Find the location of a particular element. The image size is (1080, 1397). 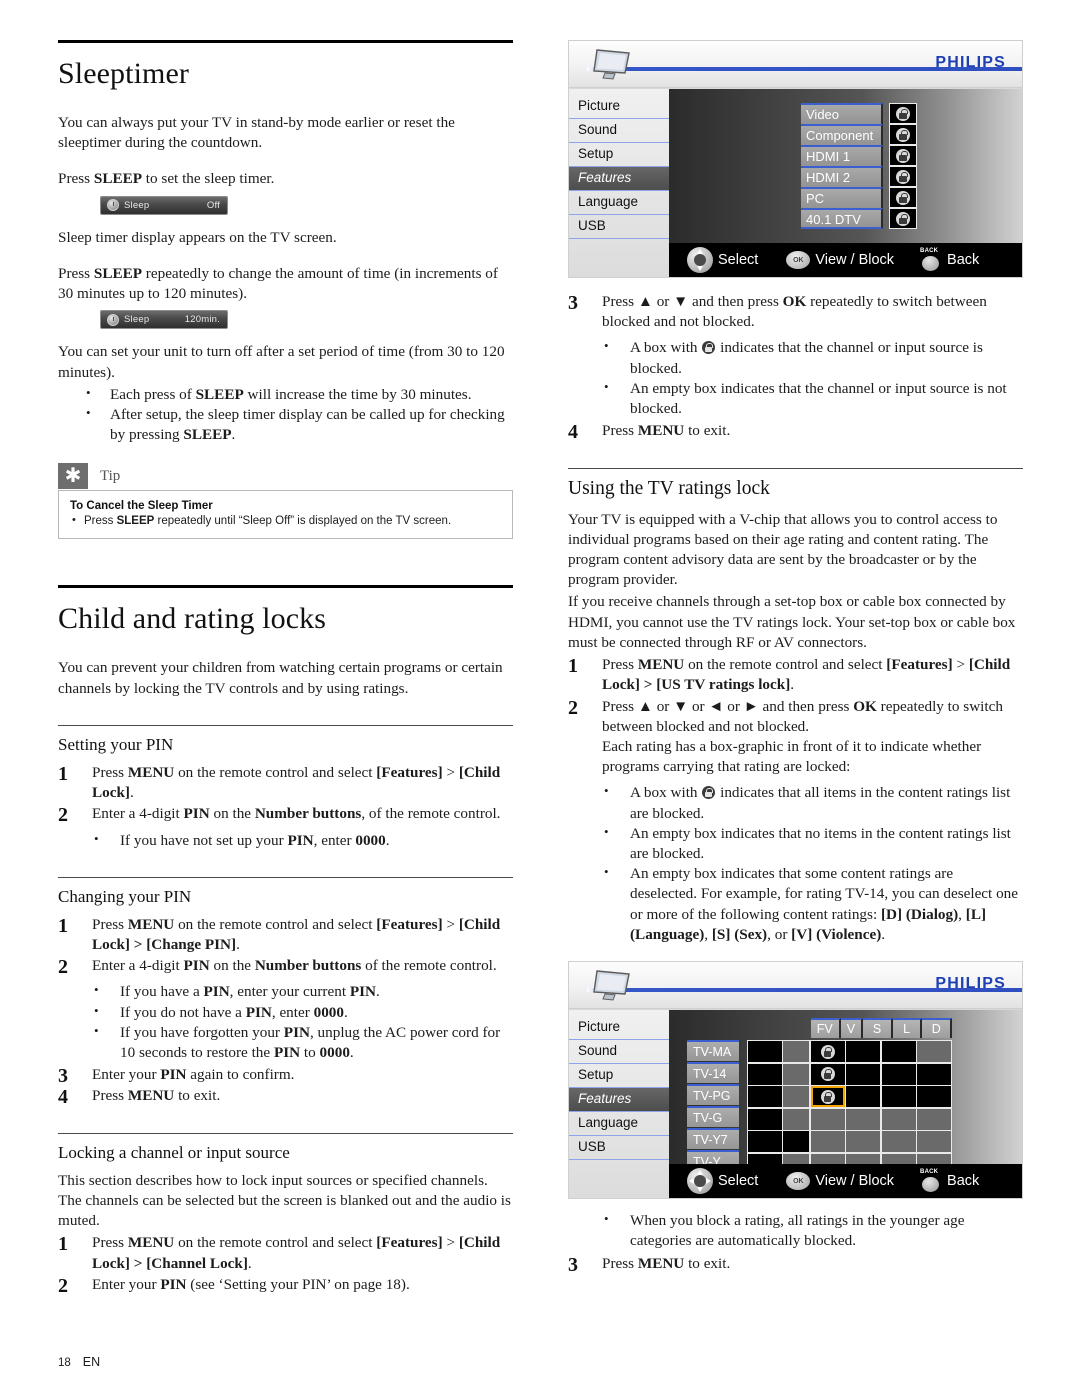

ratings-cell-r3-c2 is located at coordinates (827, 1119).